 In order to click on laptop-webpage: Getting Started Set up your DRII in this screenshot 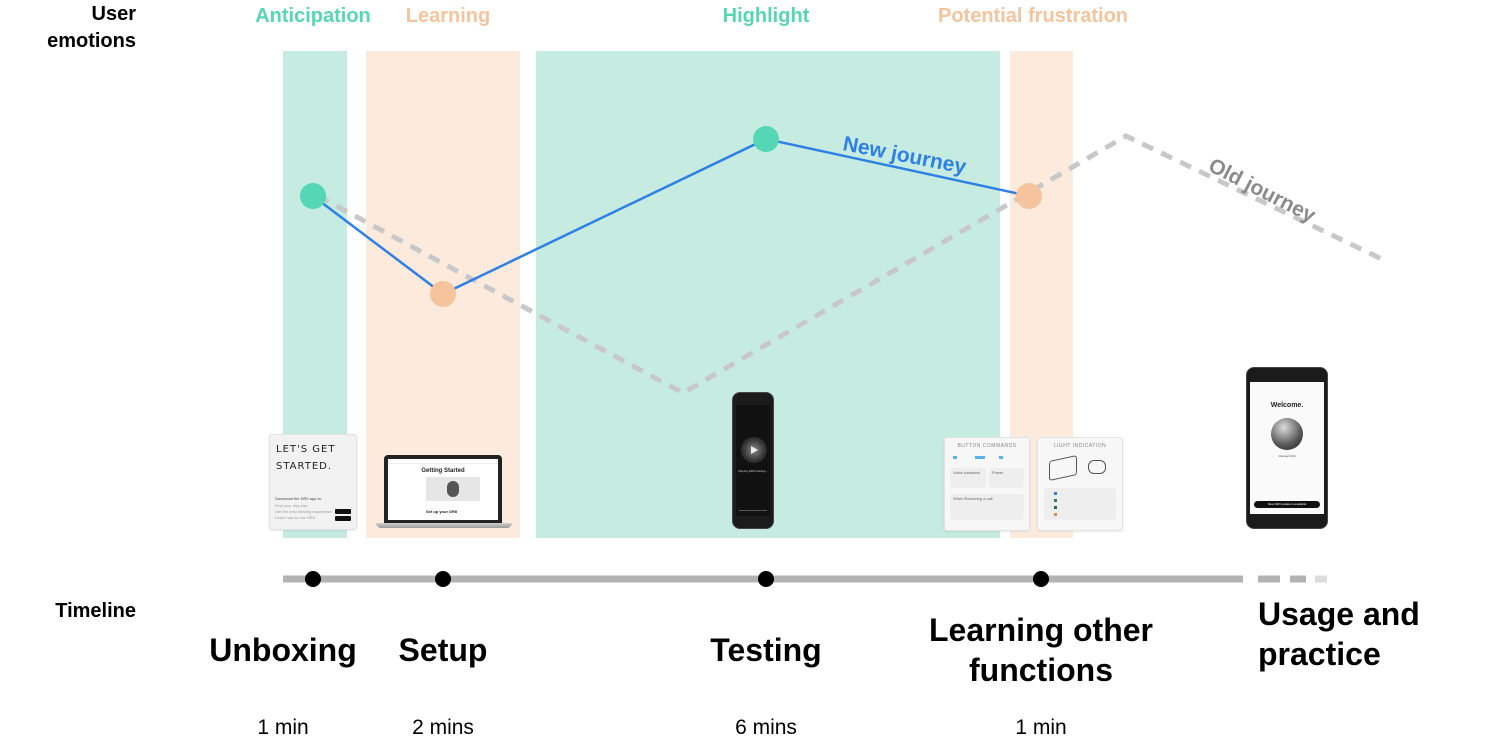, I will do `click(443, 489)`.